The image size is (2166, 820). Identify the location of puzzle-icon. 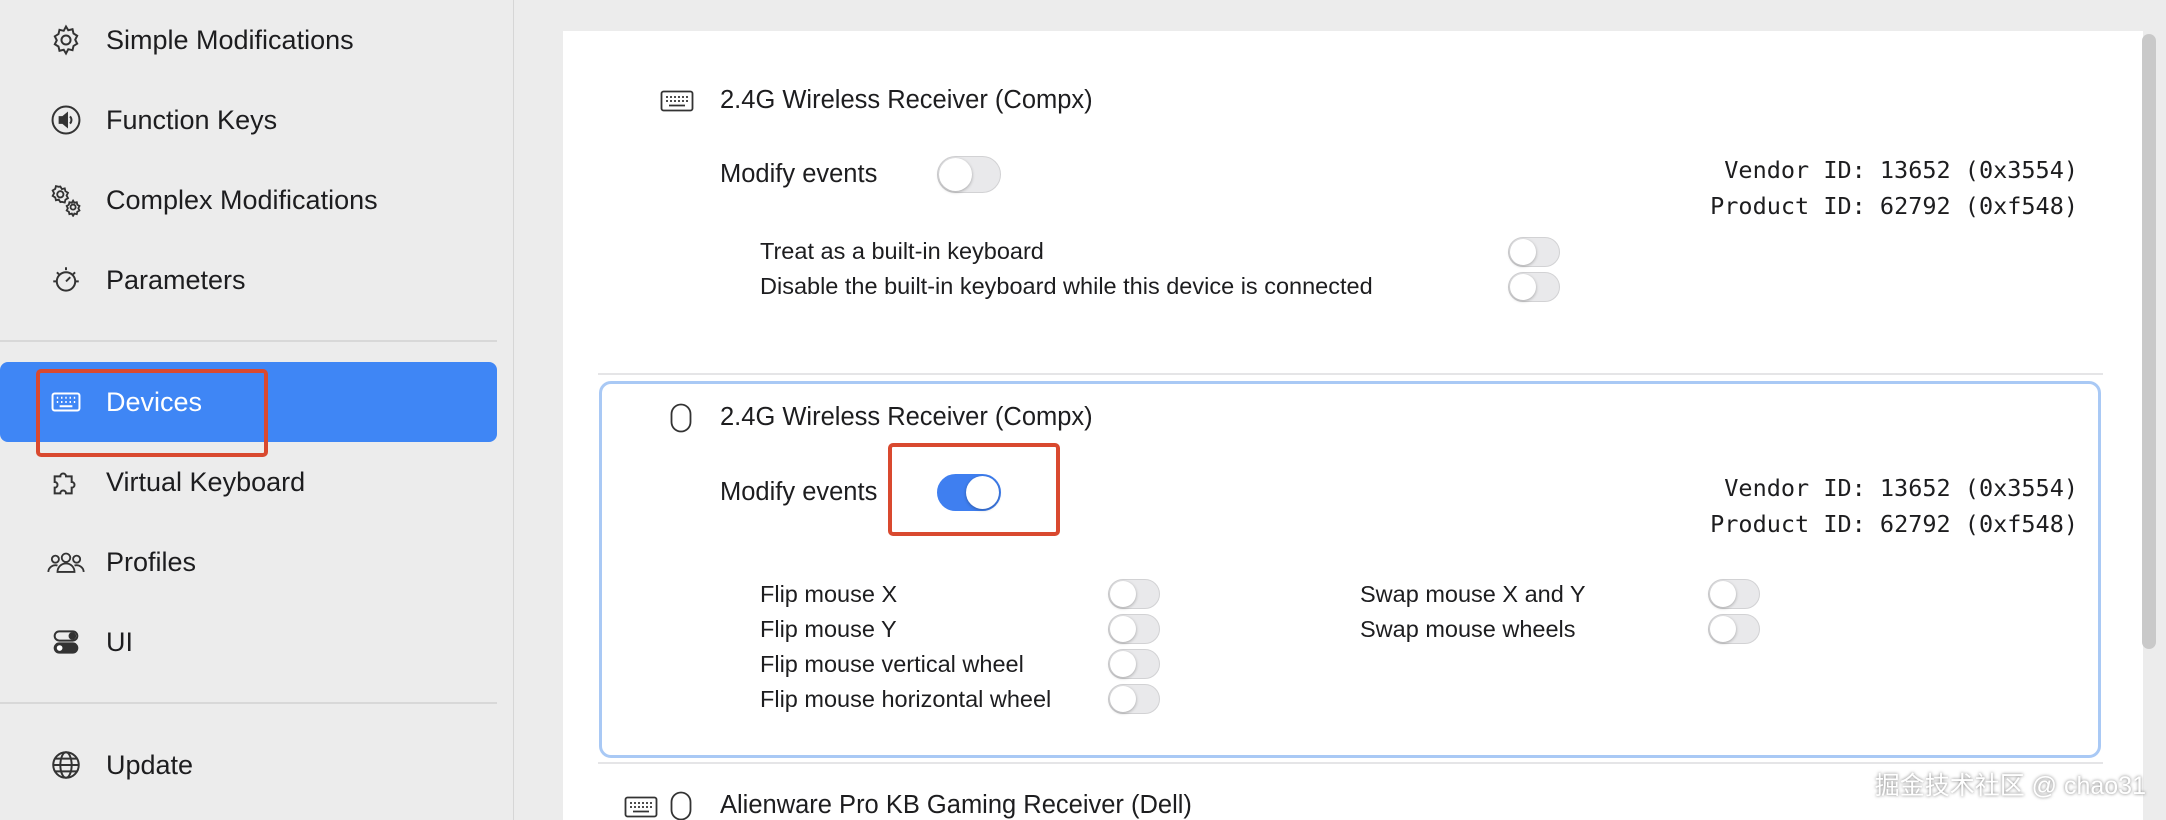
(66, 482).